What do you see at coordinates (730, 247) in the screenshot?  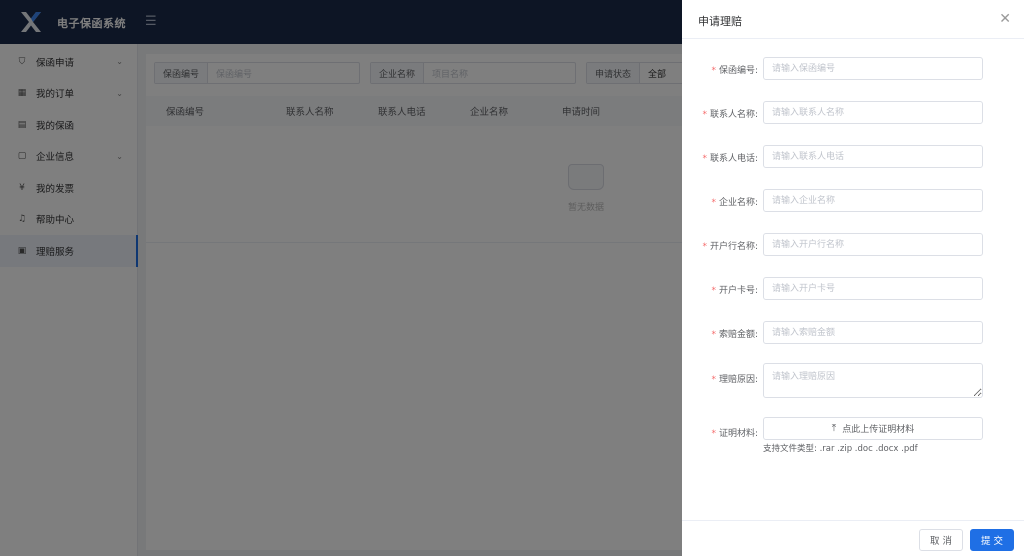 I see `field-label: * 开户行名称:` at bounding box center [730, 247].